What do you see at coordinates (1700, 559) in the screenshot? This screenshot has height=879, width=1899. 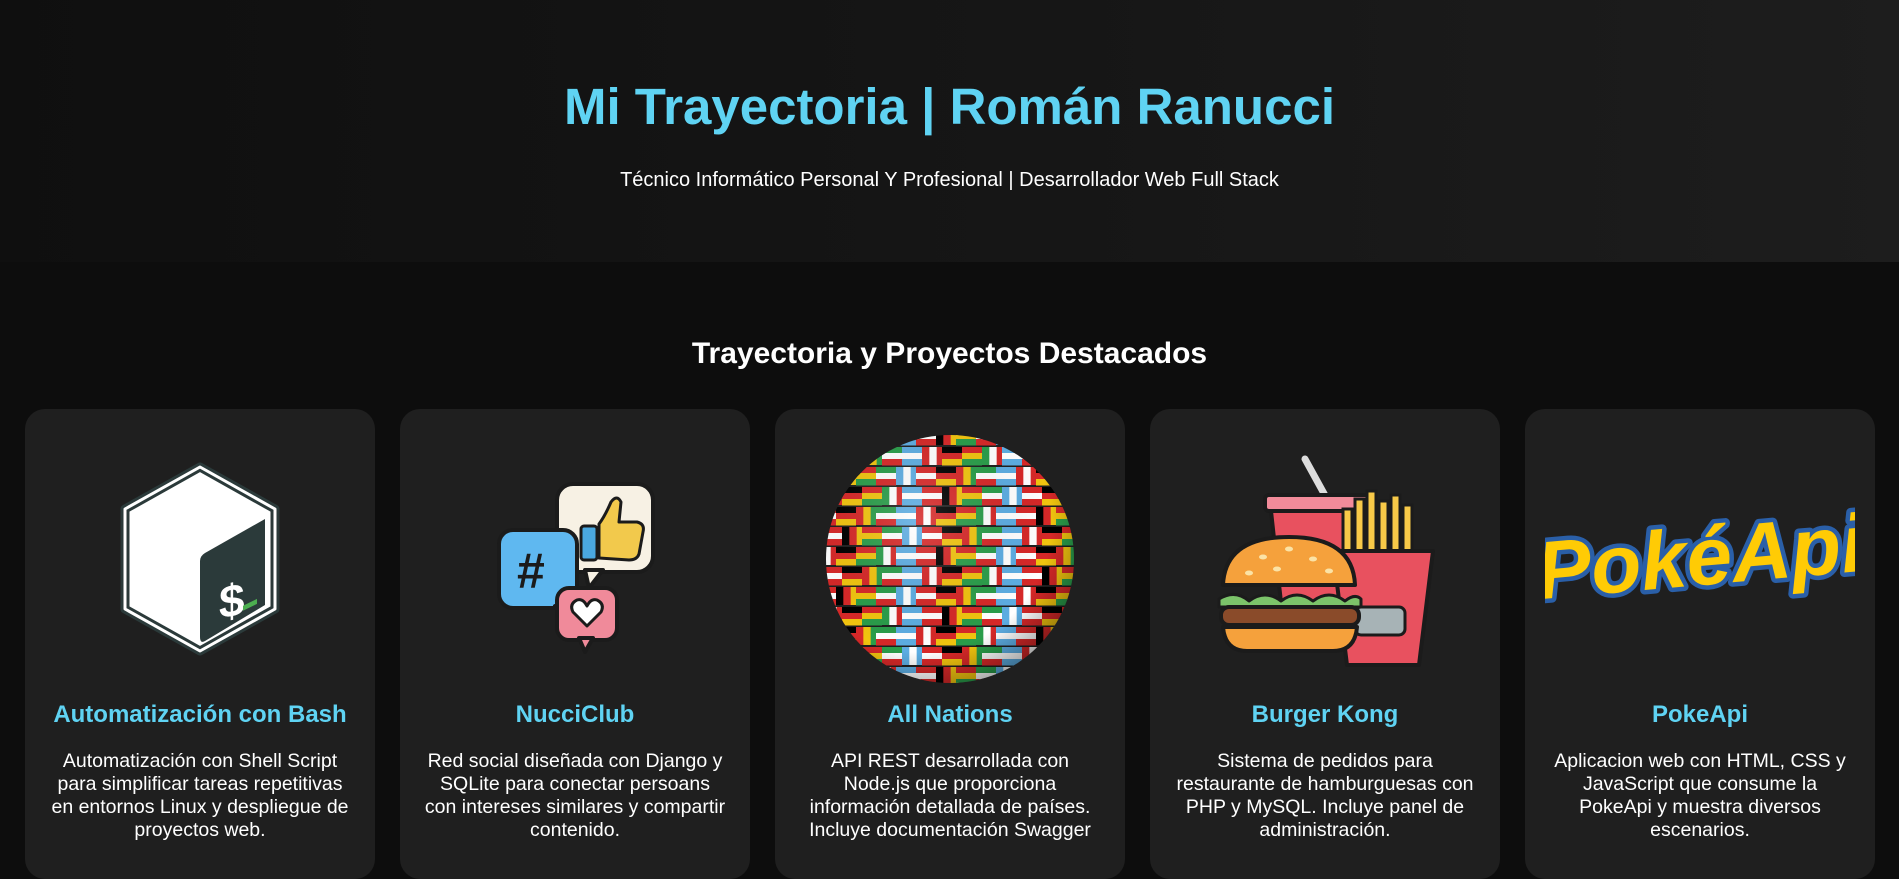 I see `pokeapi-logo-icon: PokéApi` at bounding box center [1700, 559].